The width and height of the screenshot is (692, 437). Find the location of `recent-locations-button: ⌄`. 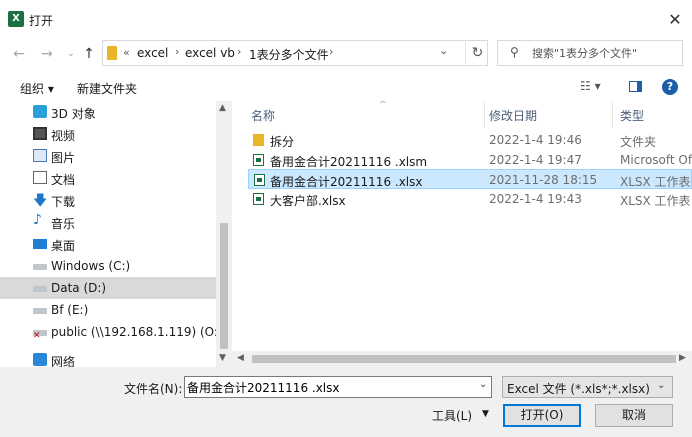

recent-locations-button: ⌄ is located at coordinates (71, 54).